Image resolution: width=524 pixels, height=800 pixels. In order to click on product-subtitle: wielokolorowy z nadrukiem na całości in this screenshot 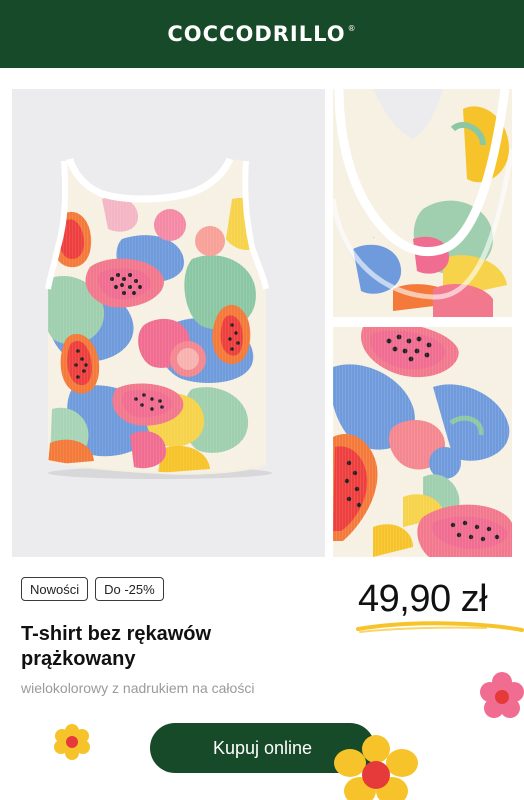, I will do `click(138, 688)`.